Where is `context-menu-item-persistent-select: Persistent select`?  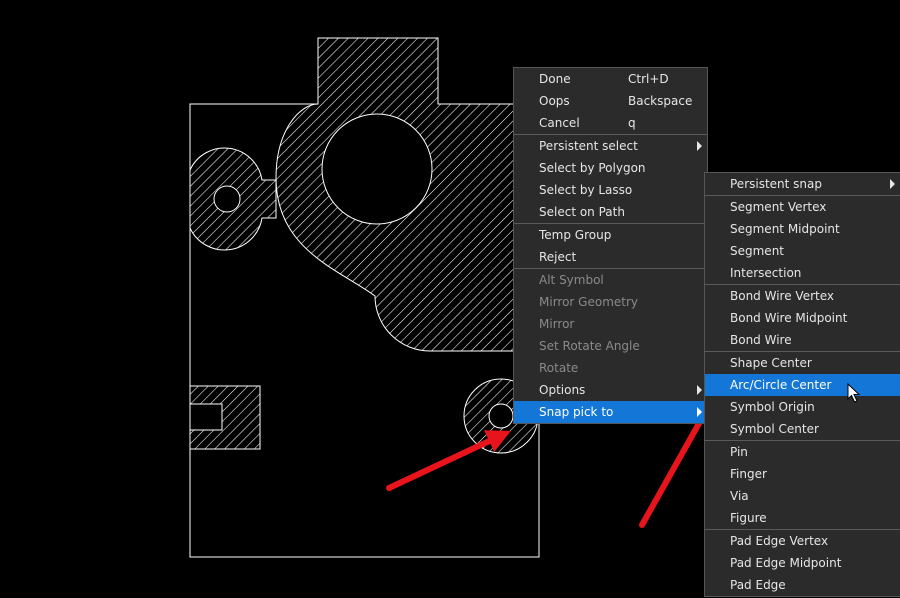 context-menu-item-persistent-select: Persistent select is located at coordinates (610, 146).